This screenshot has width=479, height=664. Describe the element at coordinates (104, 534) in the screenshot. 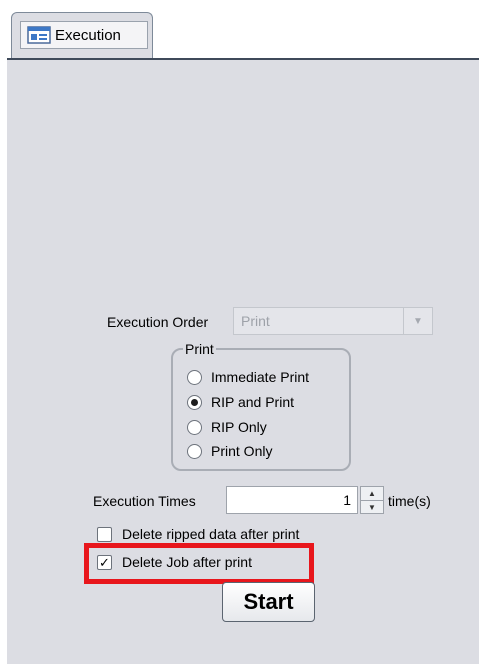

I see `checkbox-box` at that location.